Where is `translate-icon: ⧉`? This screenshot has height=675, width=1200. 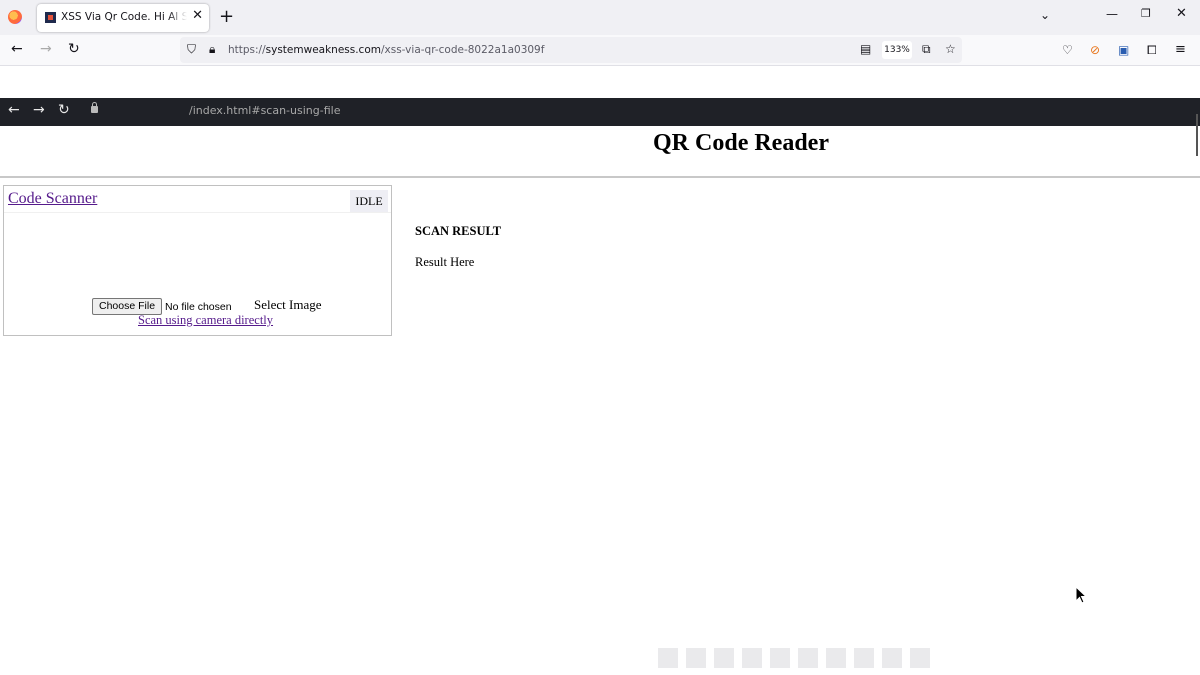 translate-icon: ⧉ is located at coordinates (926, 49).